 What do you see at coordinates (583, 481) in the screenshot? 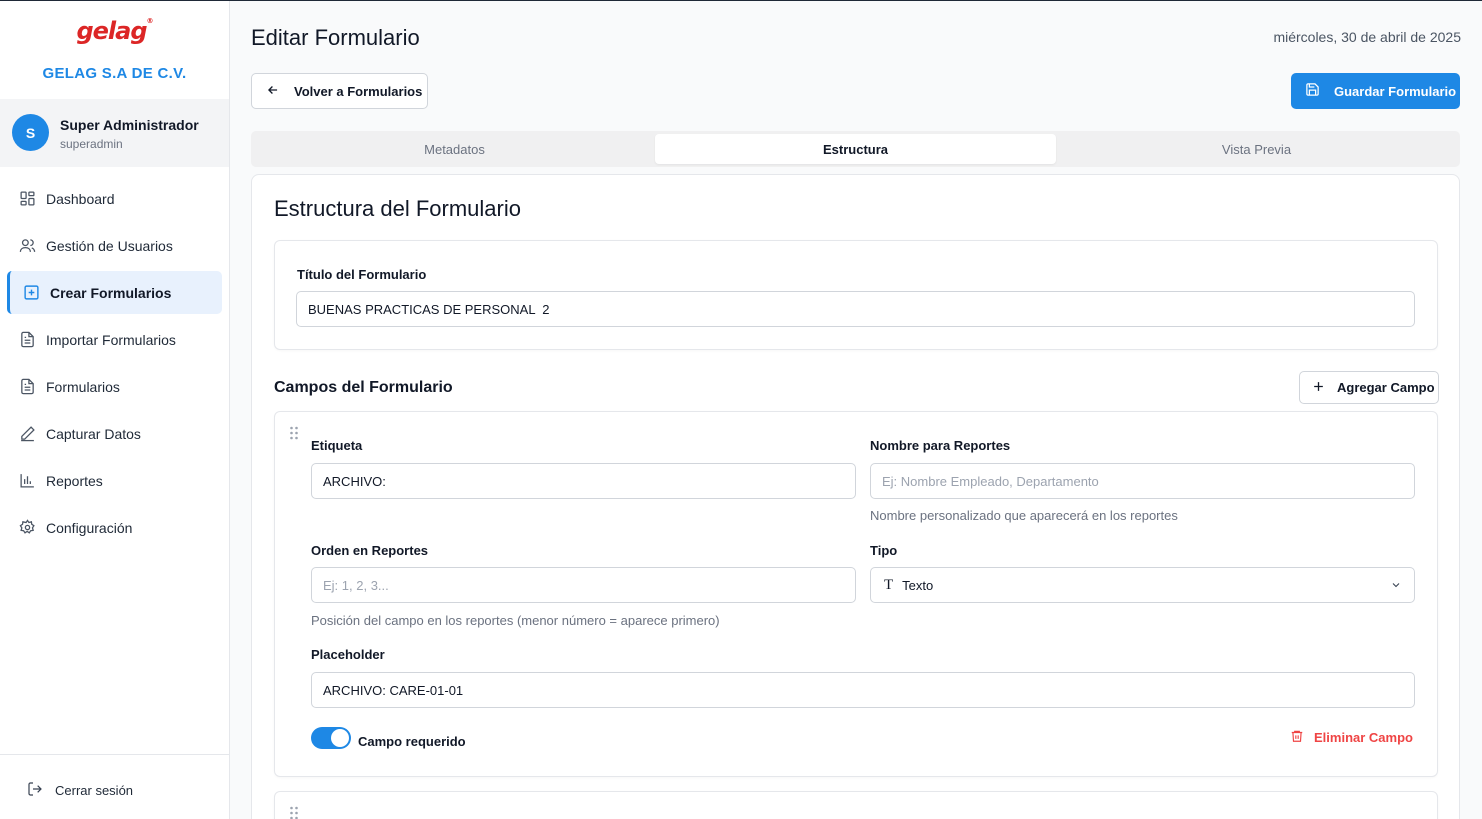
I see `field-label-input: ARCHIVO:` at bounding box center [583, 481].